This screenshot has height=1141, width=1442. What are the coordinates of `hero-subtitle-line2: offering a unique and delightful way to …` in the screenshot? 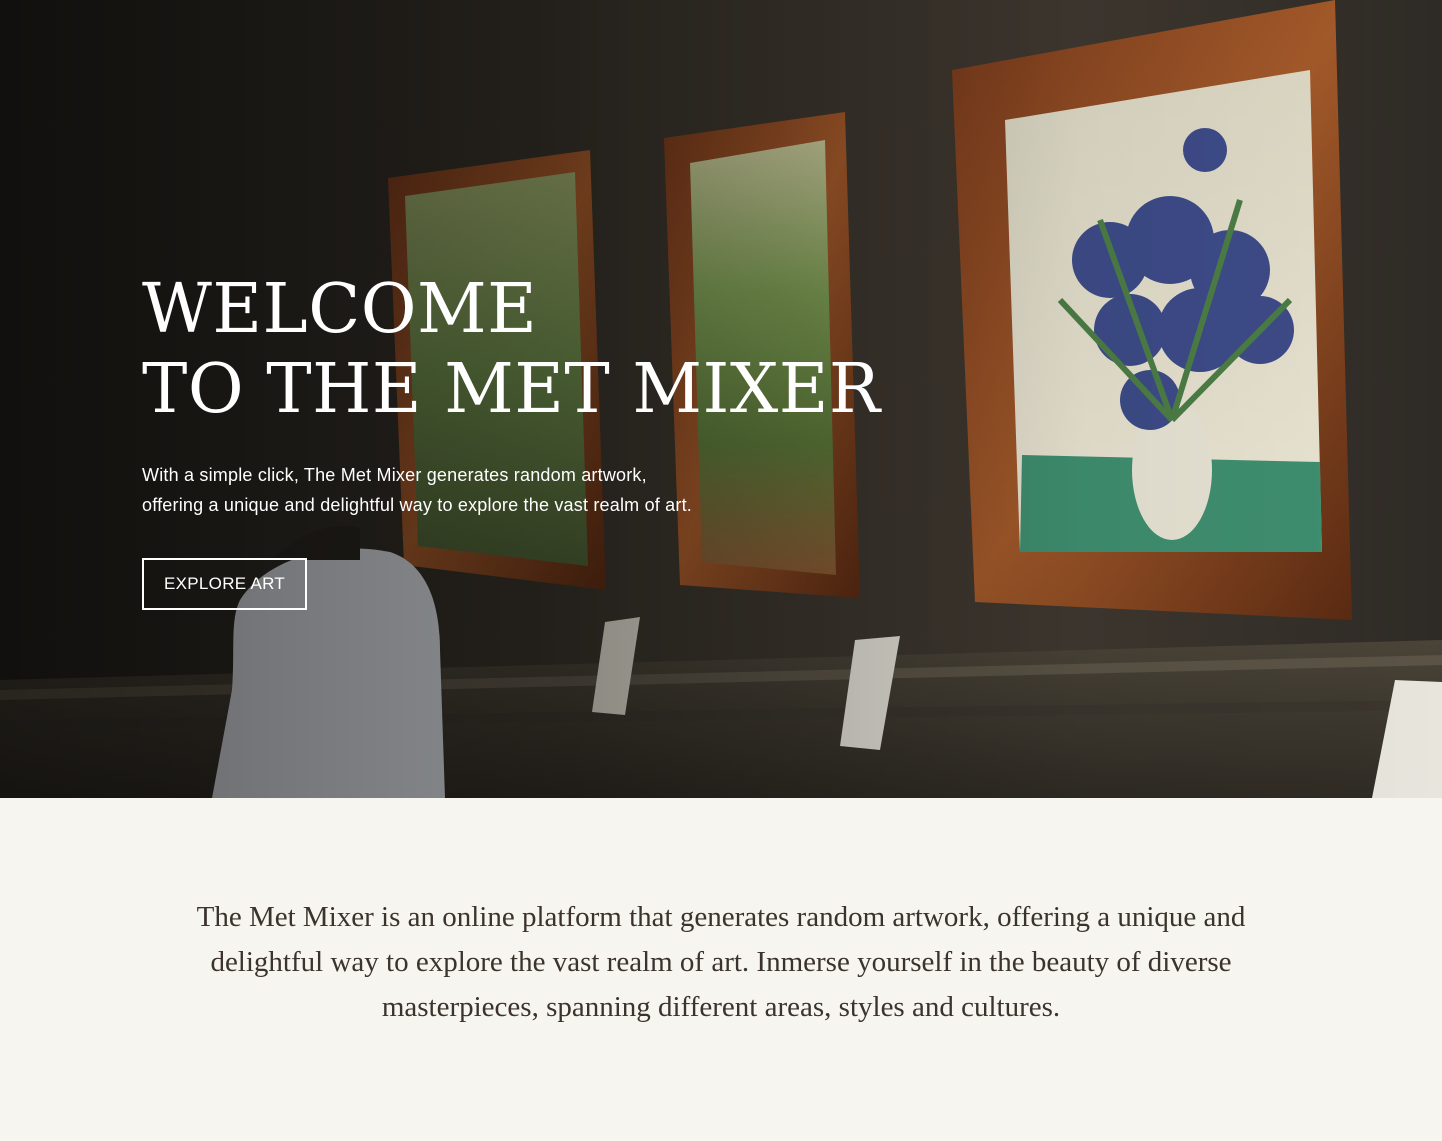 It's located at (417, 505).